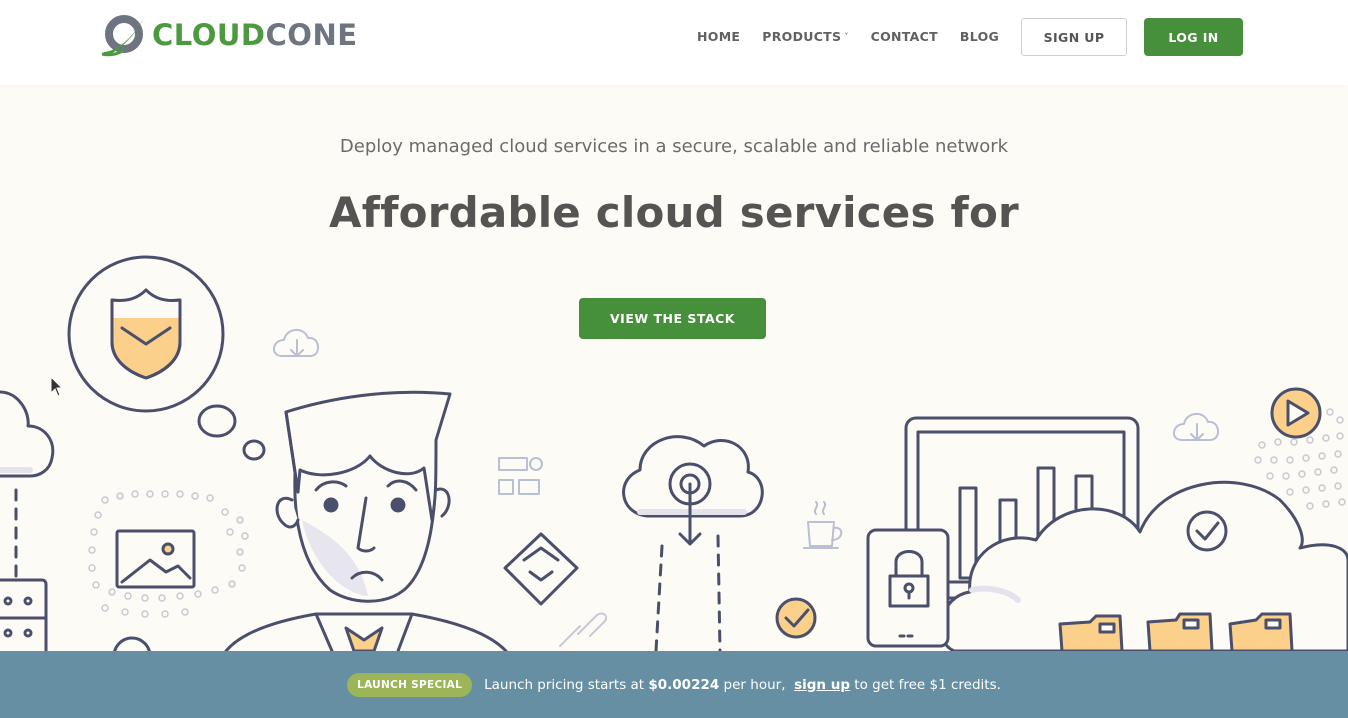 Image resolution: width=1348 pixels, height=718 pixels. Describe the element at coordinates (1176, 631) in the screenshot. I see `folder-icon` at that location.